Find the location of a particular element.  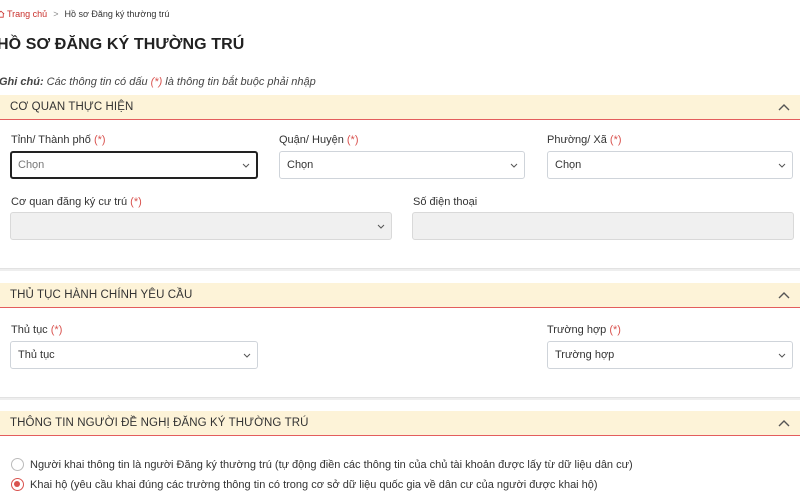

ward-label: Phường/ Xã (*) is located at coordinates (584, 140).